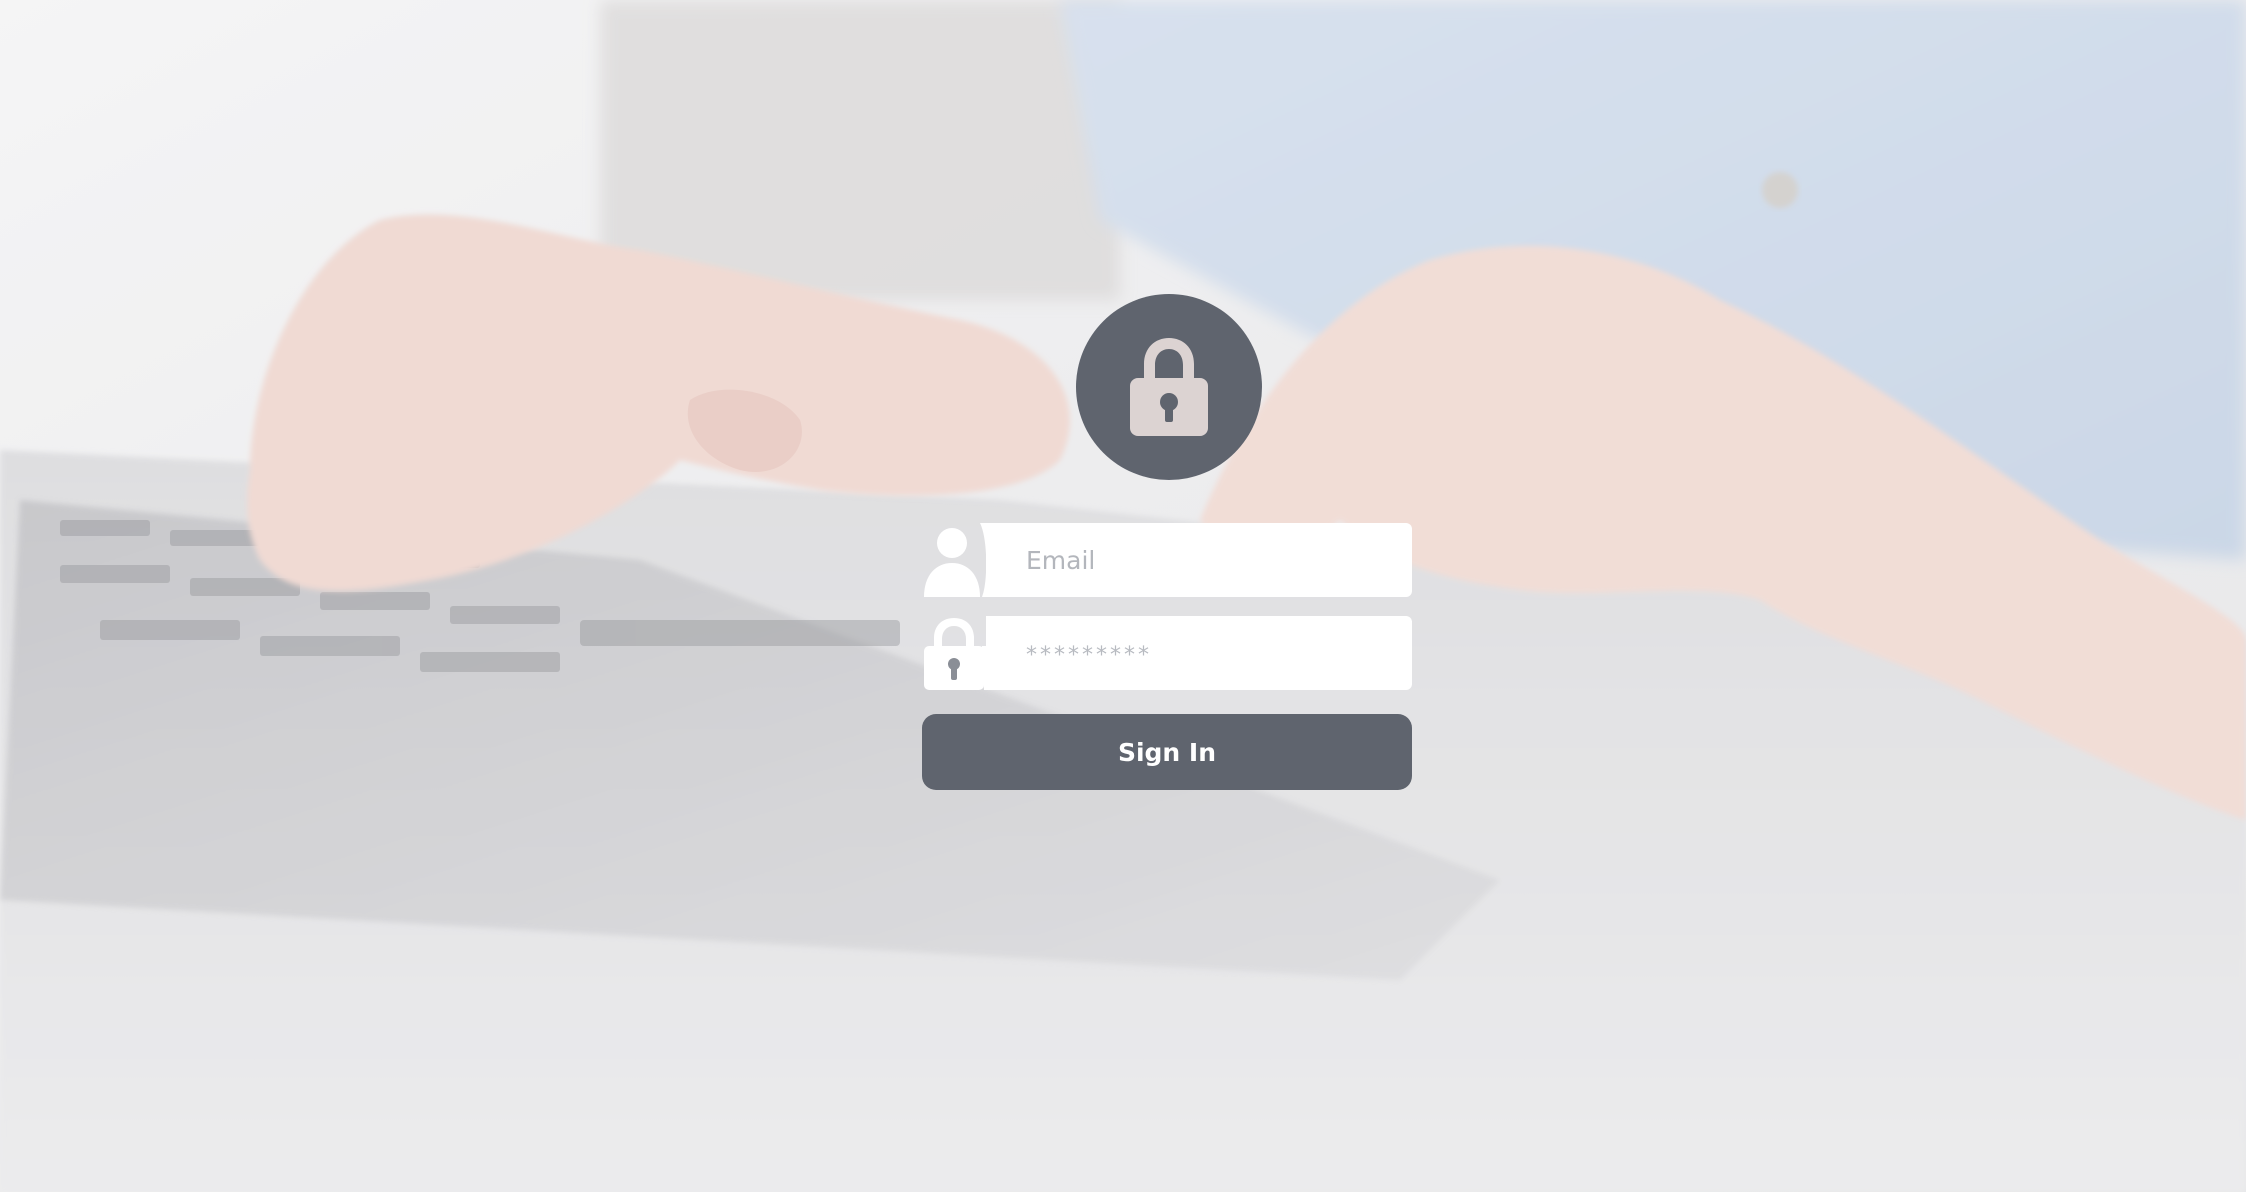 Image resolution: width=2246 pixels, height=1192 pixels. What do you see at coordinates (959, 560) in the screenshot?
I see `user-icon` at bounding box center [959, 560].